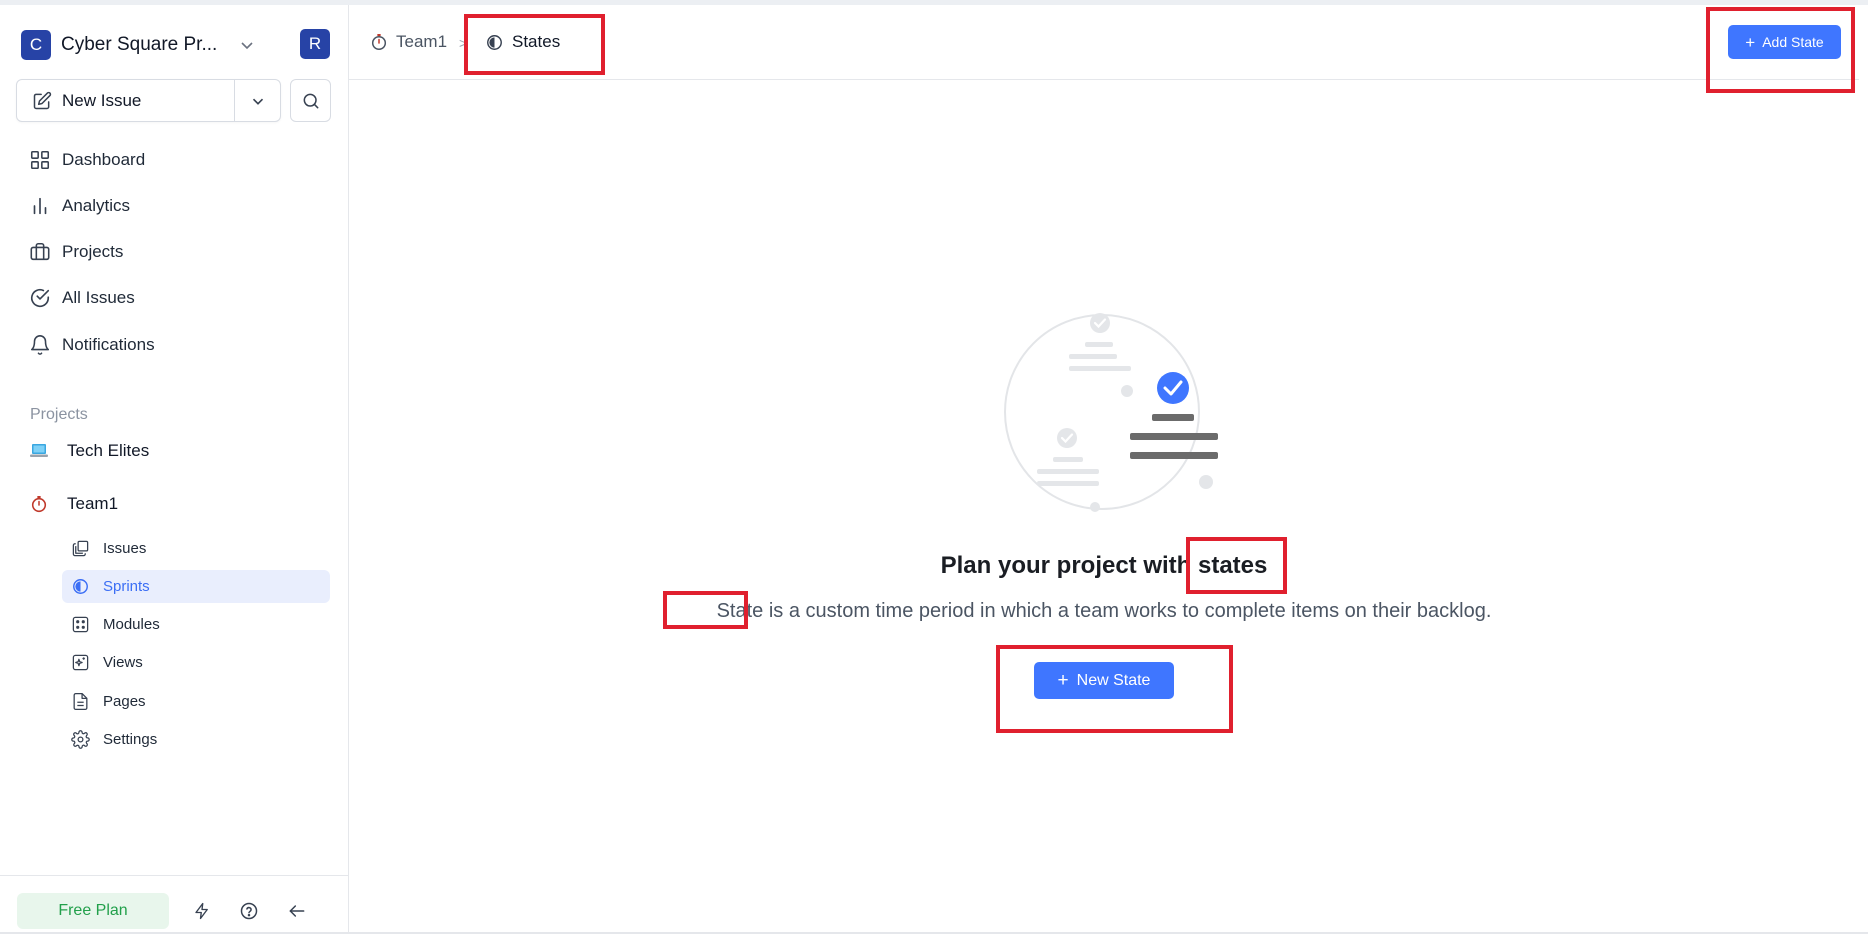 This screenshot has height=934, width=1868. What do you see at coordinates (297, 911) in the screenshot?
I see `collapse-sidebar-arrow-icon` at bounding box center [297, 911].